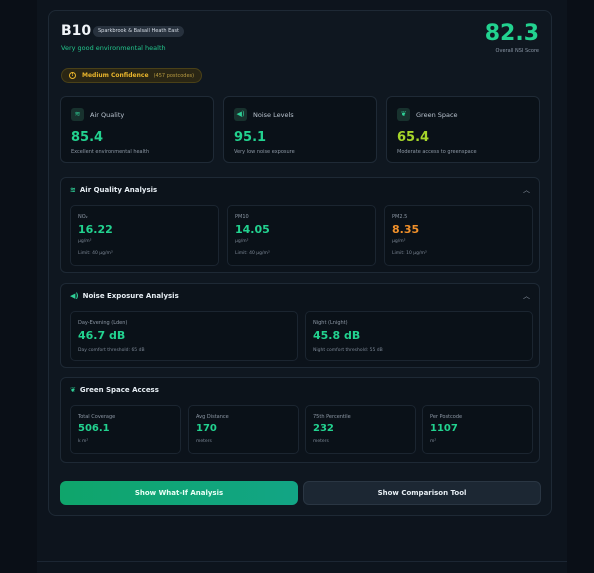 The width and height of the screenshot is (594, 573). Describe the element at coordinates (406, 229) in the screenshot. I see `pollutant-value: 8.35` at that location.